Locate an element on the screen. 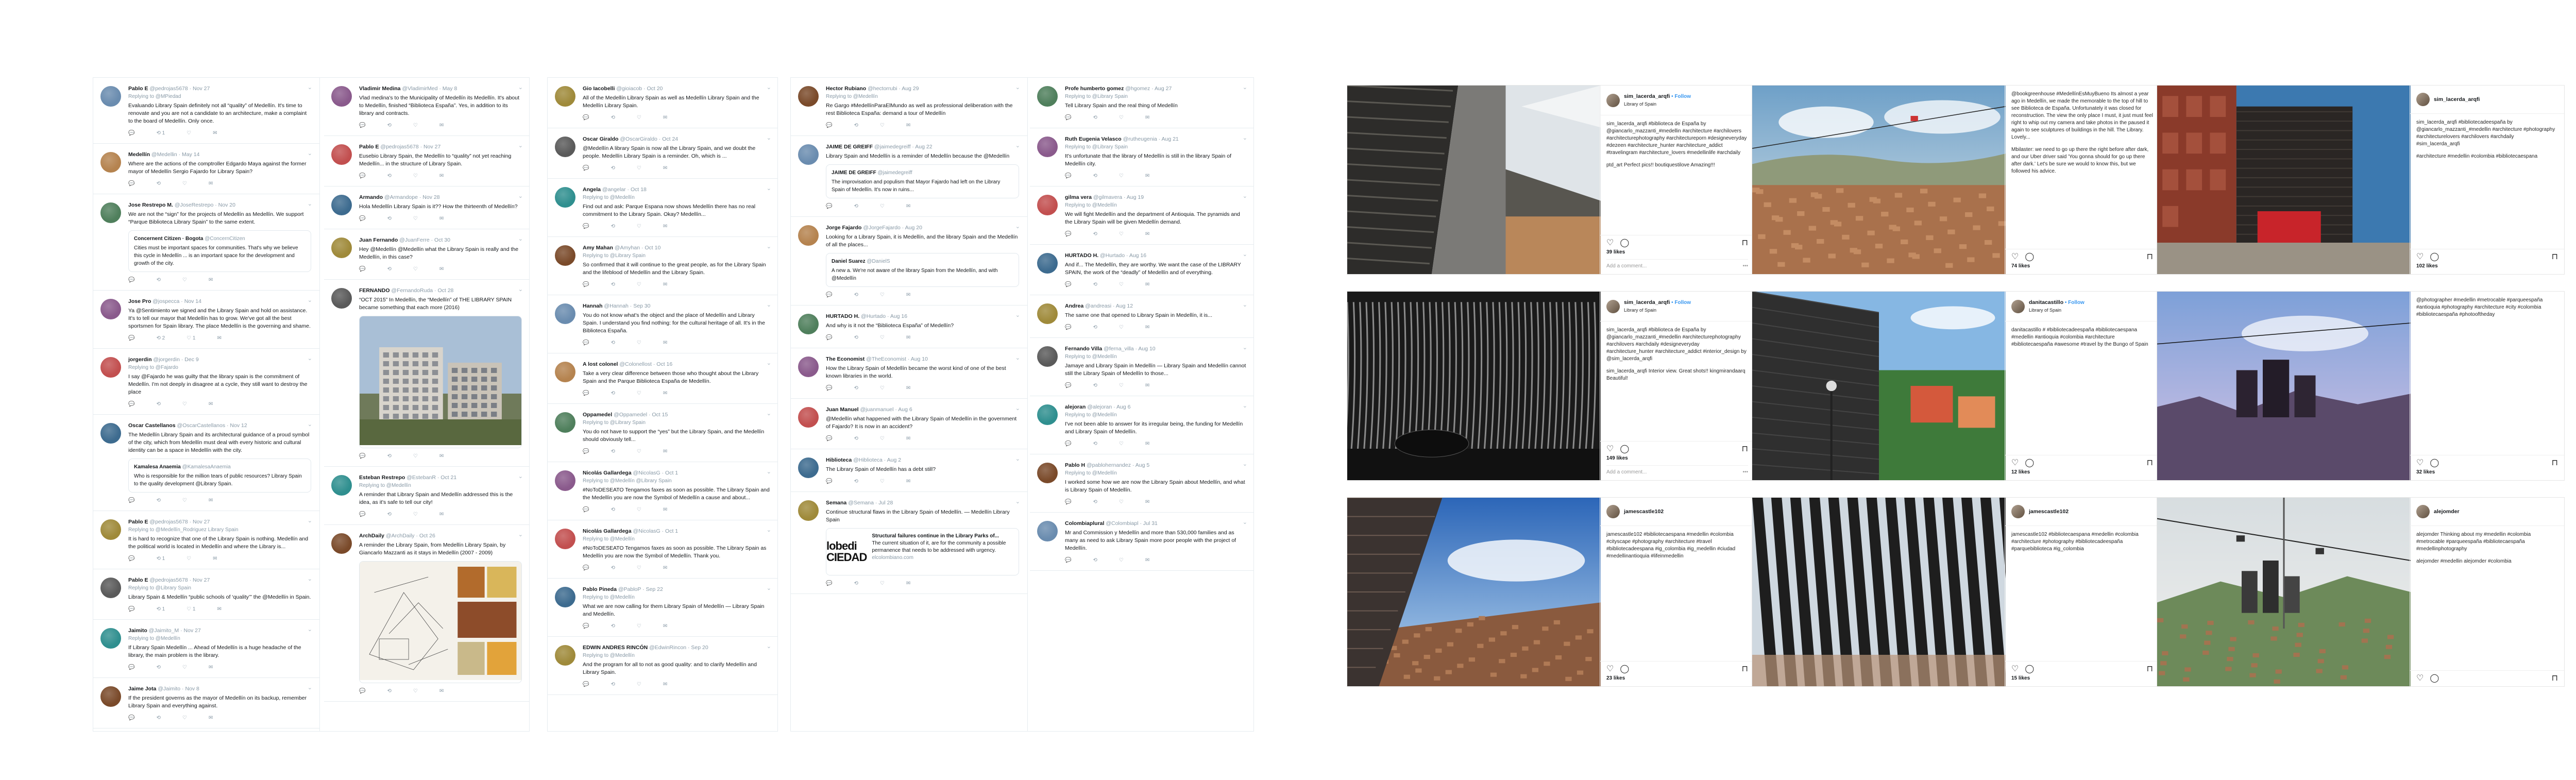  post-photo is located at coordinates (1474, 592).